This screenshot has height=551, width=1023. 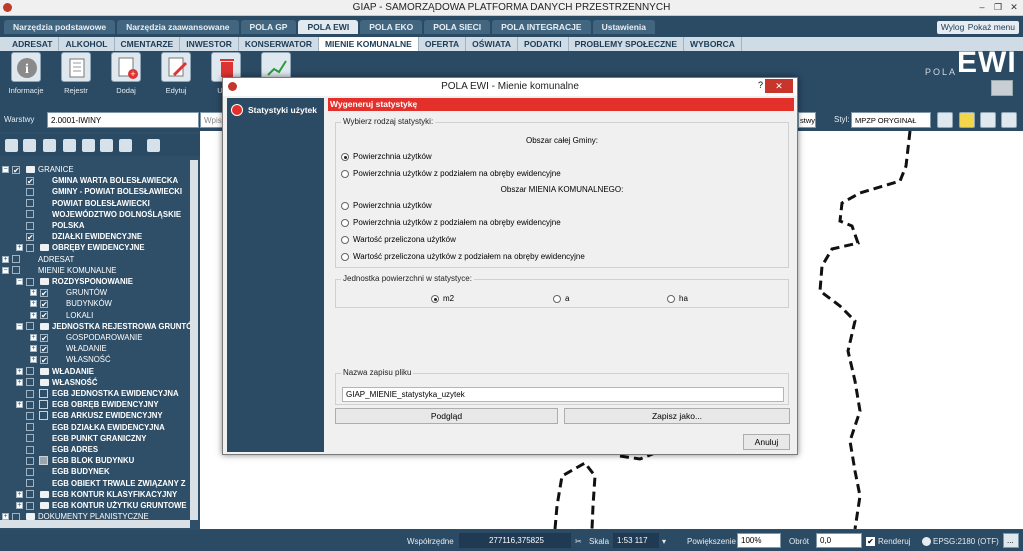 I want to click on filter-icon, so click(x=69, y=145).